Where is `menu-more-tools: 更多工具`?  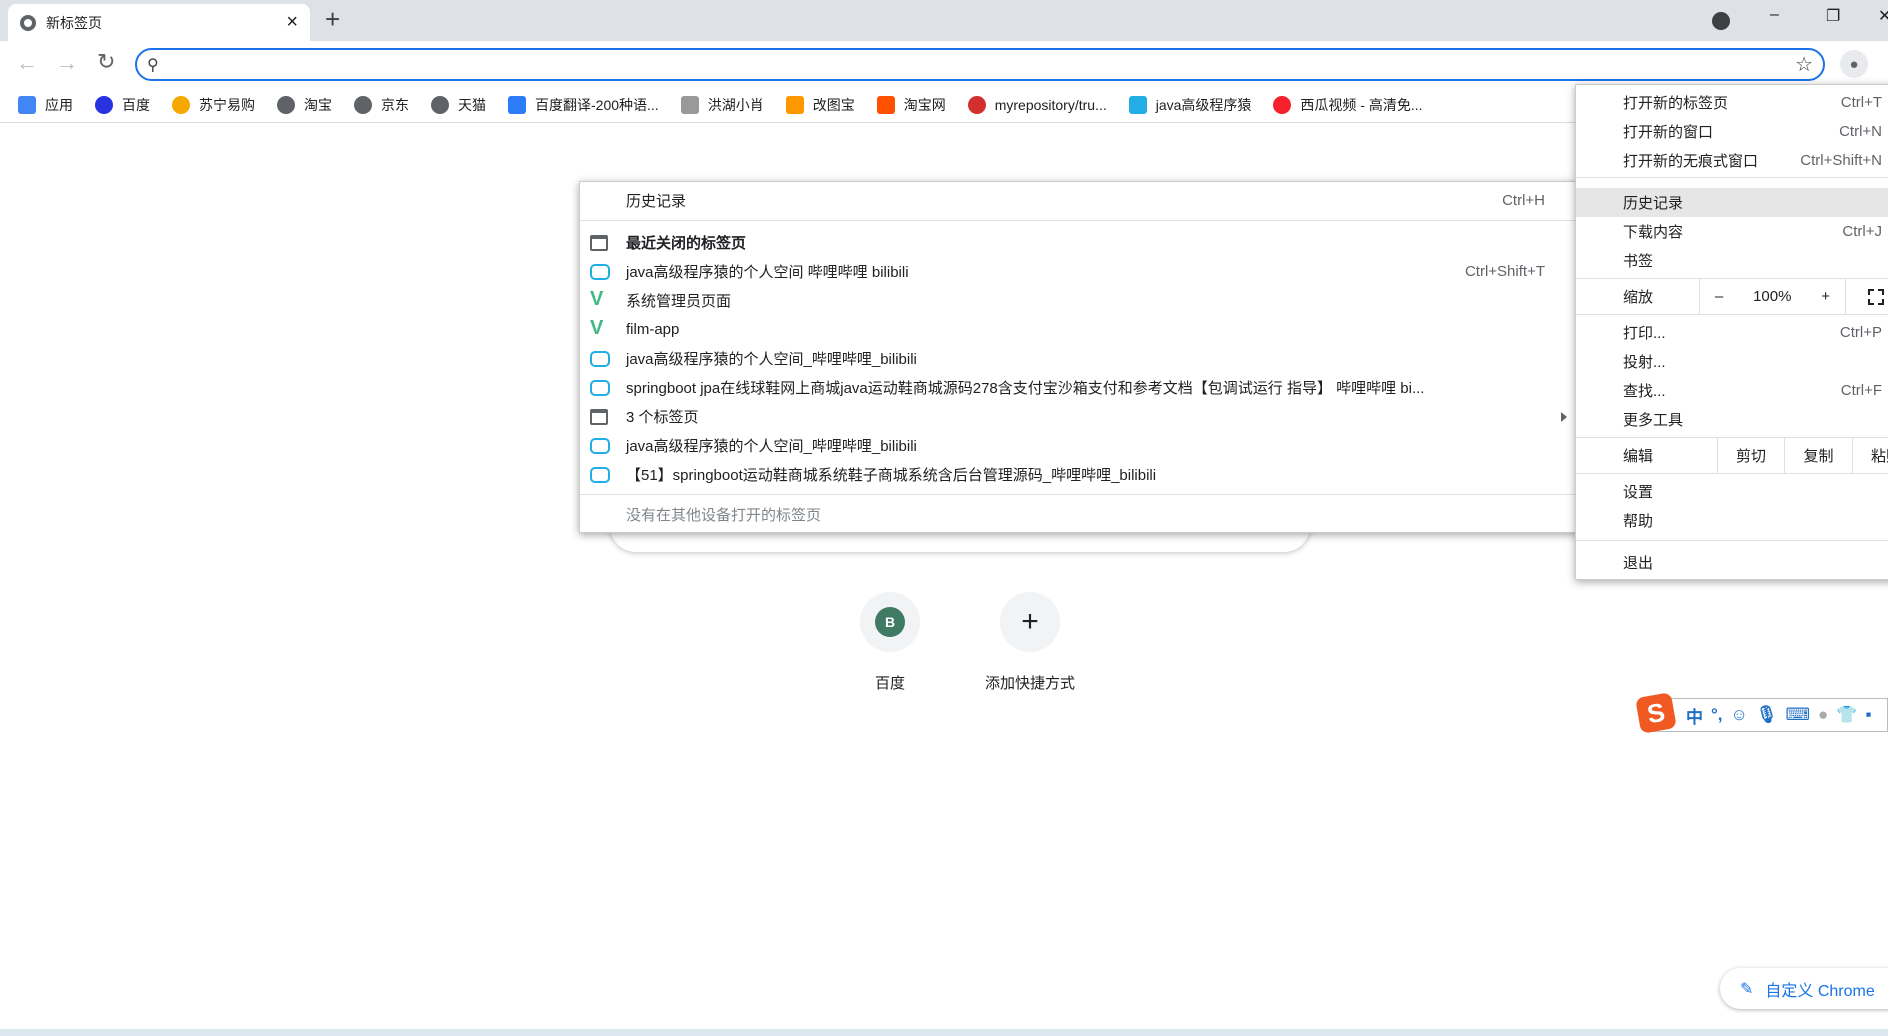 menu-more-tools: 更多工具 is located at coordinates (1732, 419).